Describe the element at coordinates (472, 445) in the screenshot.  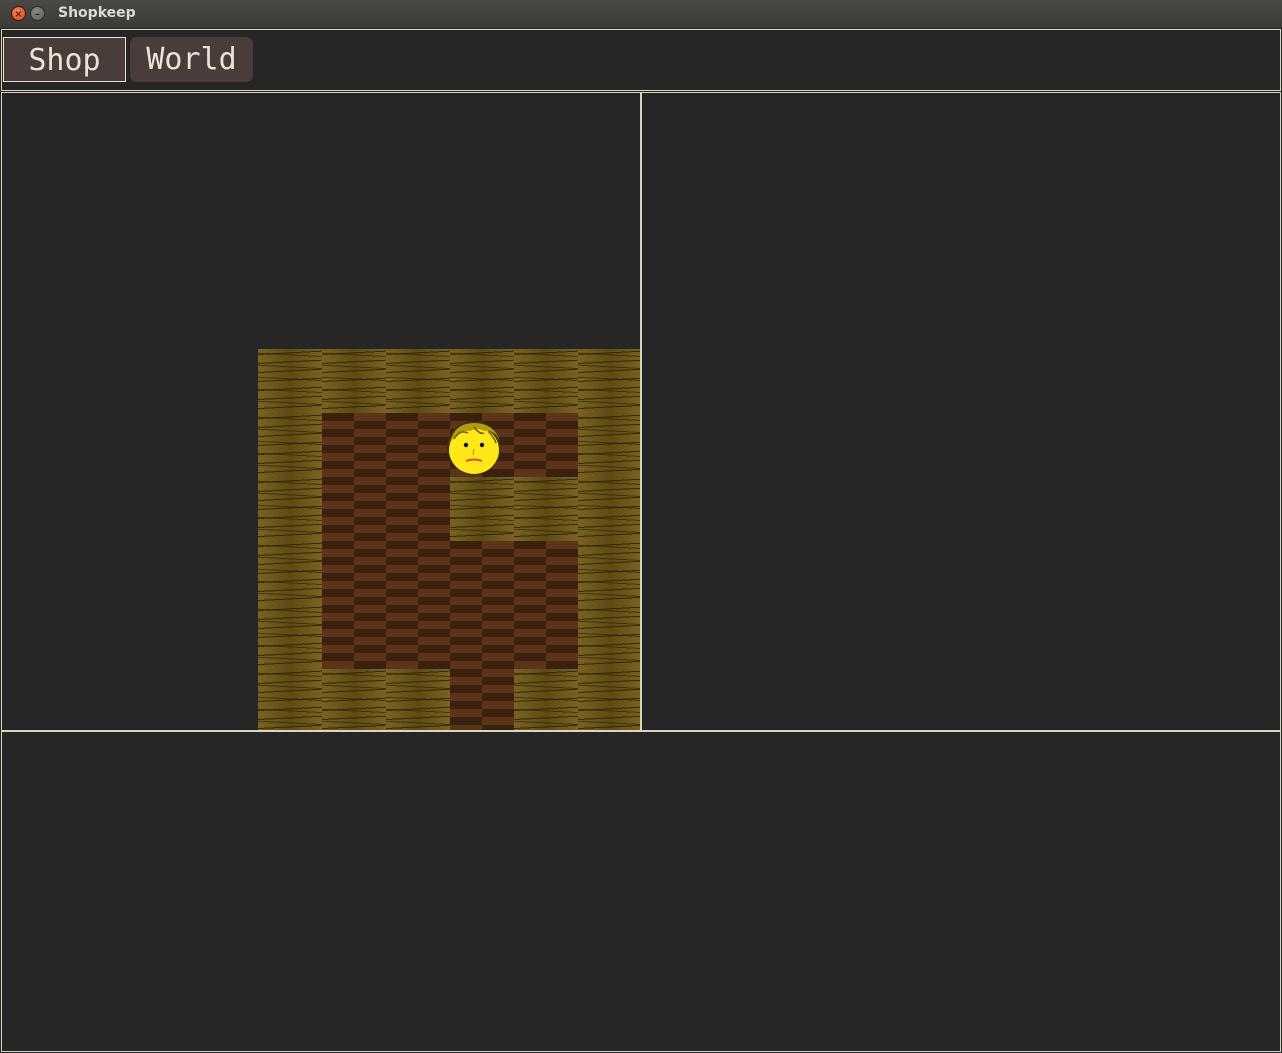
I see `player-face-icon` at that location.